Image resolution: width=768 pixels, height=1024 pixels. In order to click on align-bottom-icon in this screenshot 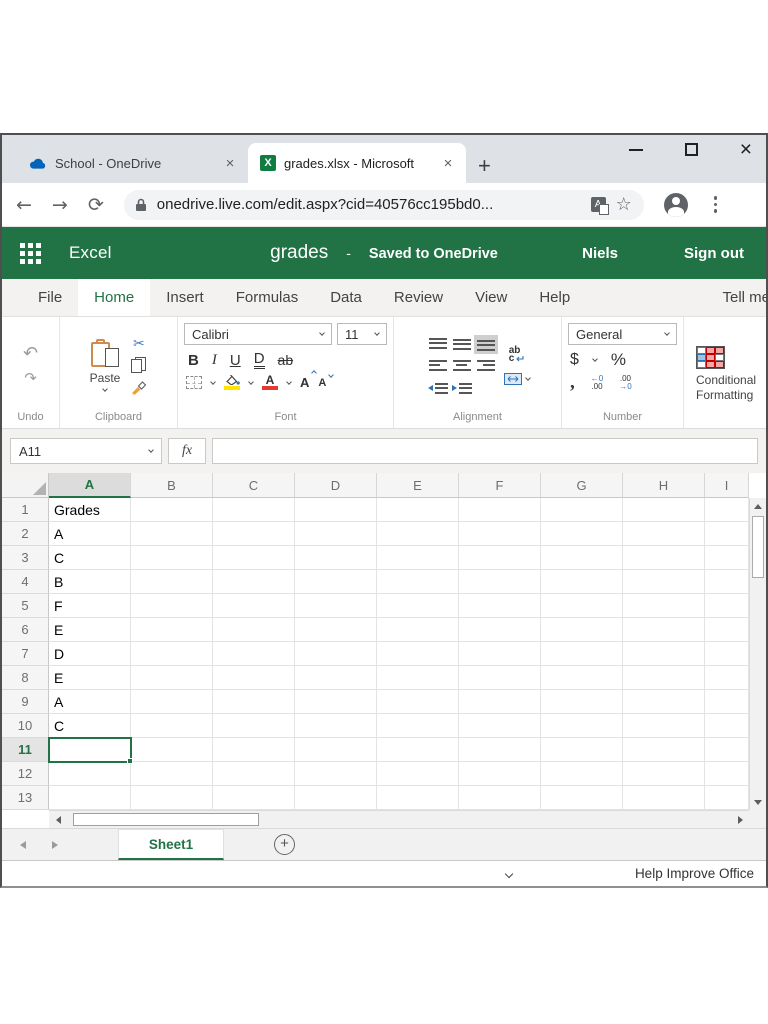, I will do `click(485, 344)`.